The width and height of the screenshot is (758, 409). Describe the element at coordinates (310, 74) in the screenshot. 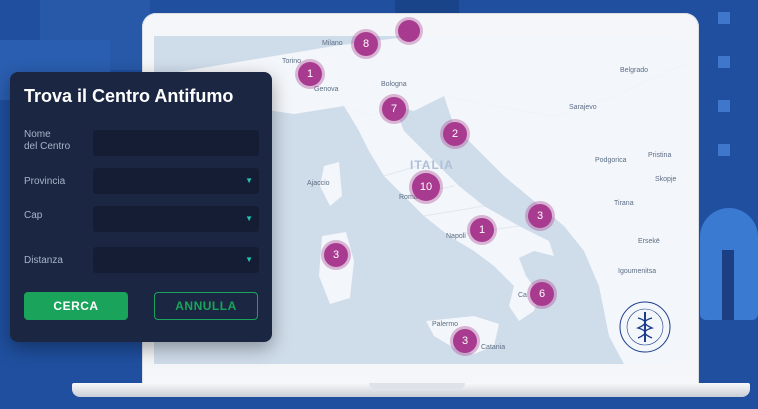

I see `cluster-marker-torino: 1` at that location.